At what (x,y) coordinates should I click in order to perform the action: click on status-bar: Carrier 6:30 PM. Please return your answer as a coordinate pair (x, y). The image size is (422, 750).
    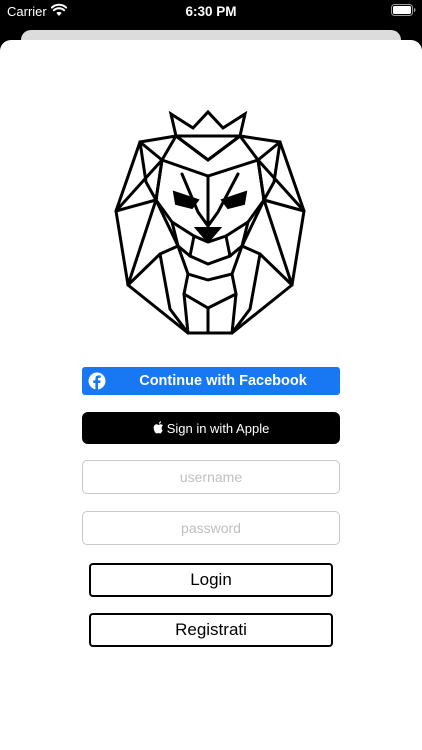
    Looking at the image, I should click on (211, 12).